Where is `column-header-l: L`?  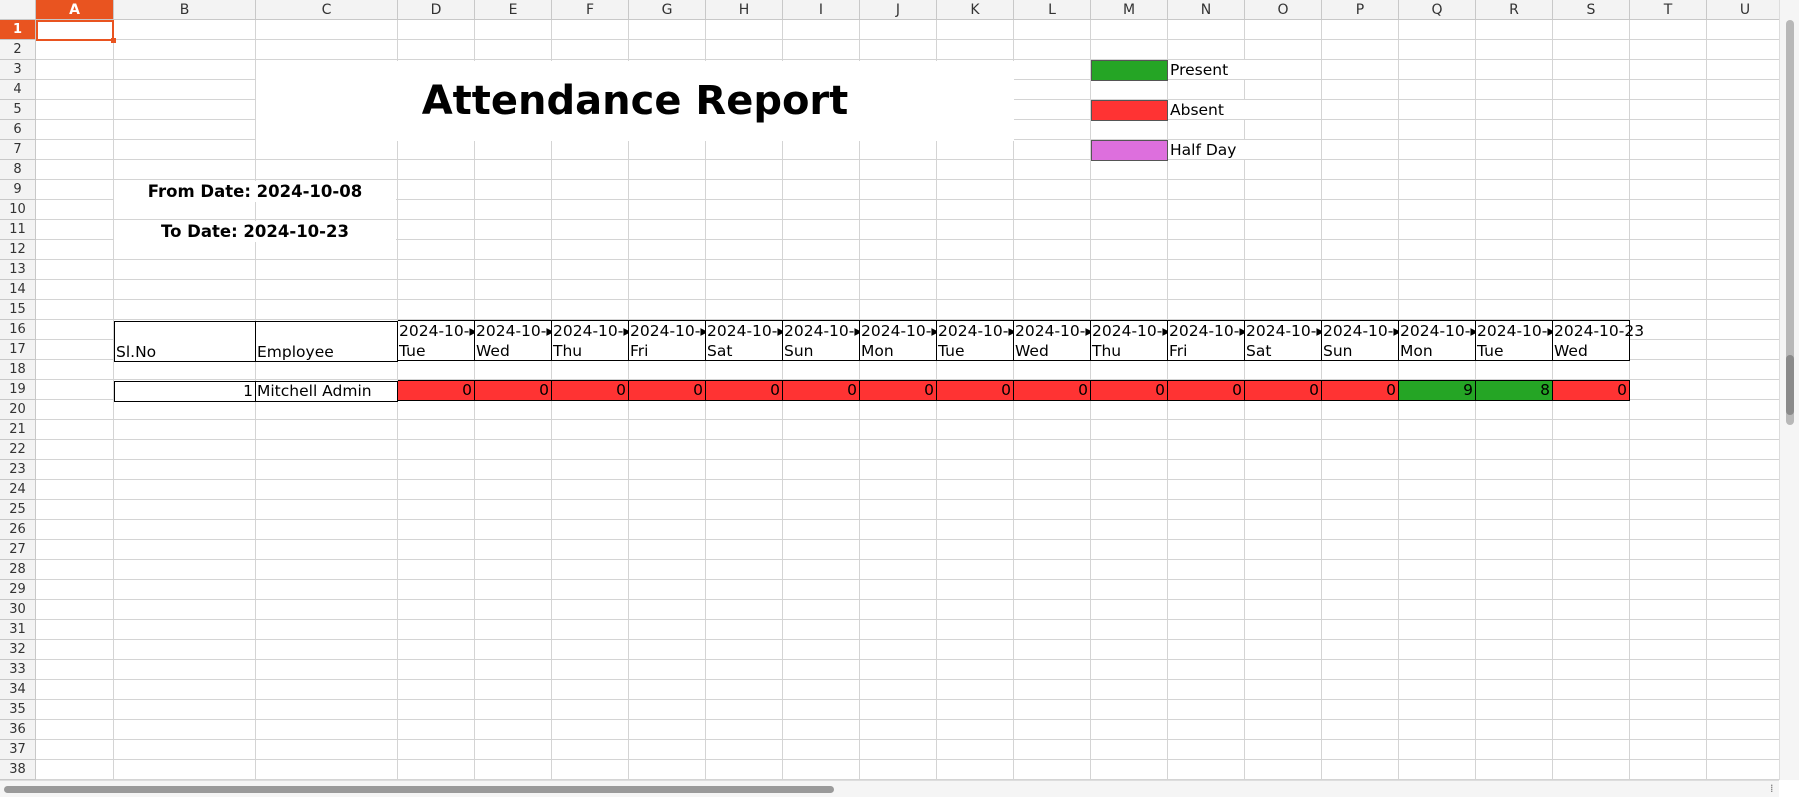 column-header-l: L is located at coordinates (1052, 10).